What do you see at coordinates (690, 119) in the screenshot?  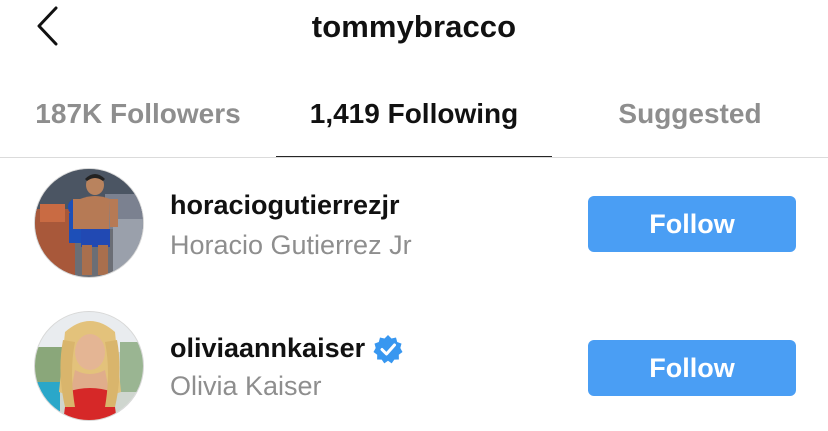 I see `tab-suggested: Suggested` at bounding box center [690, 119].